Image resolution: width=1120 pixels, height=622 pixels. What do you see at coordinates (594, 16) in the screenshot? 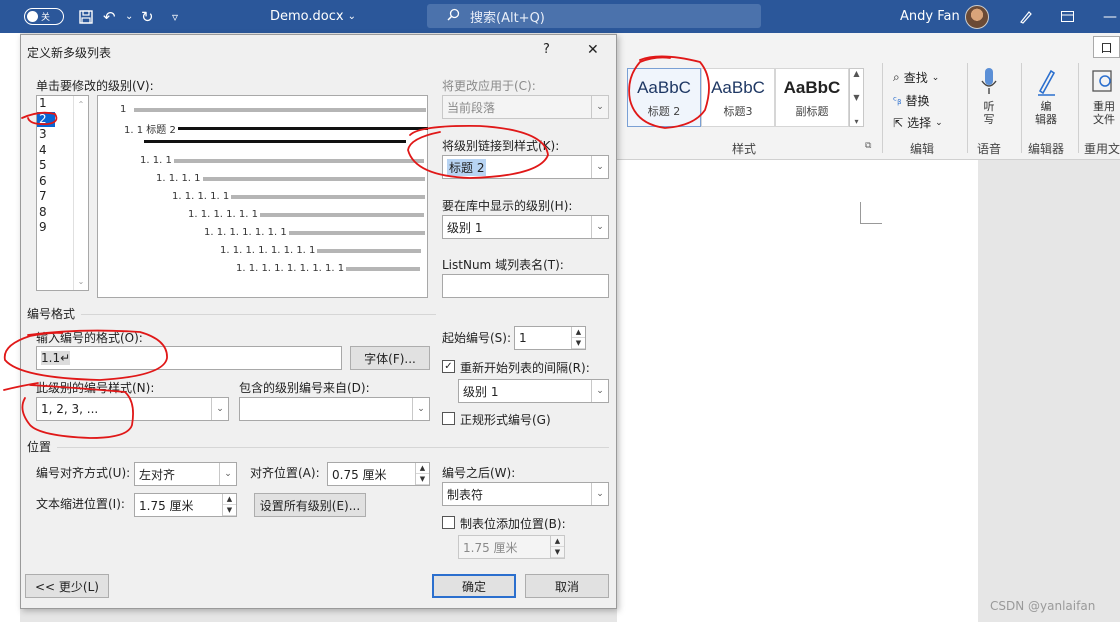
I see `search-box: 搜索(Alt+Q)` at bounding box center [594, 16].